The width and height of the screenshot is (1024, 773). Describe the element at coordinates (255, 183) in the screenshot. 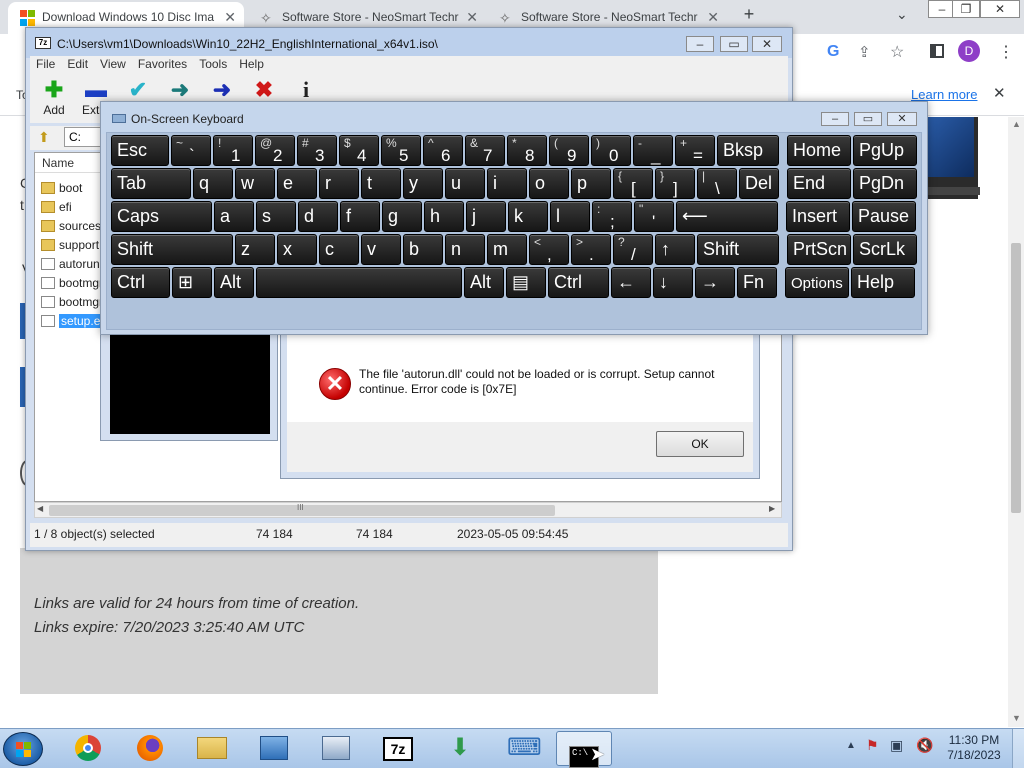

I see `key-w: w` at that location.